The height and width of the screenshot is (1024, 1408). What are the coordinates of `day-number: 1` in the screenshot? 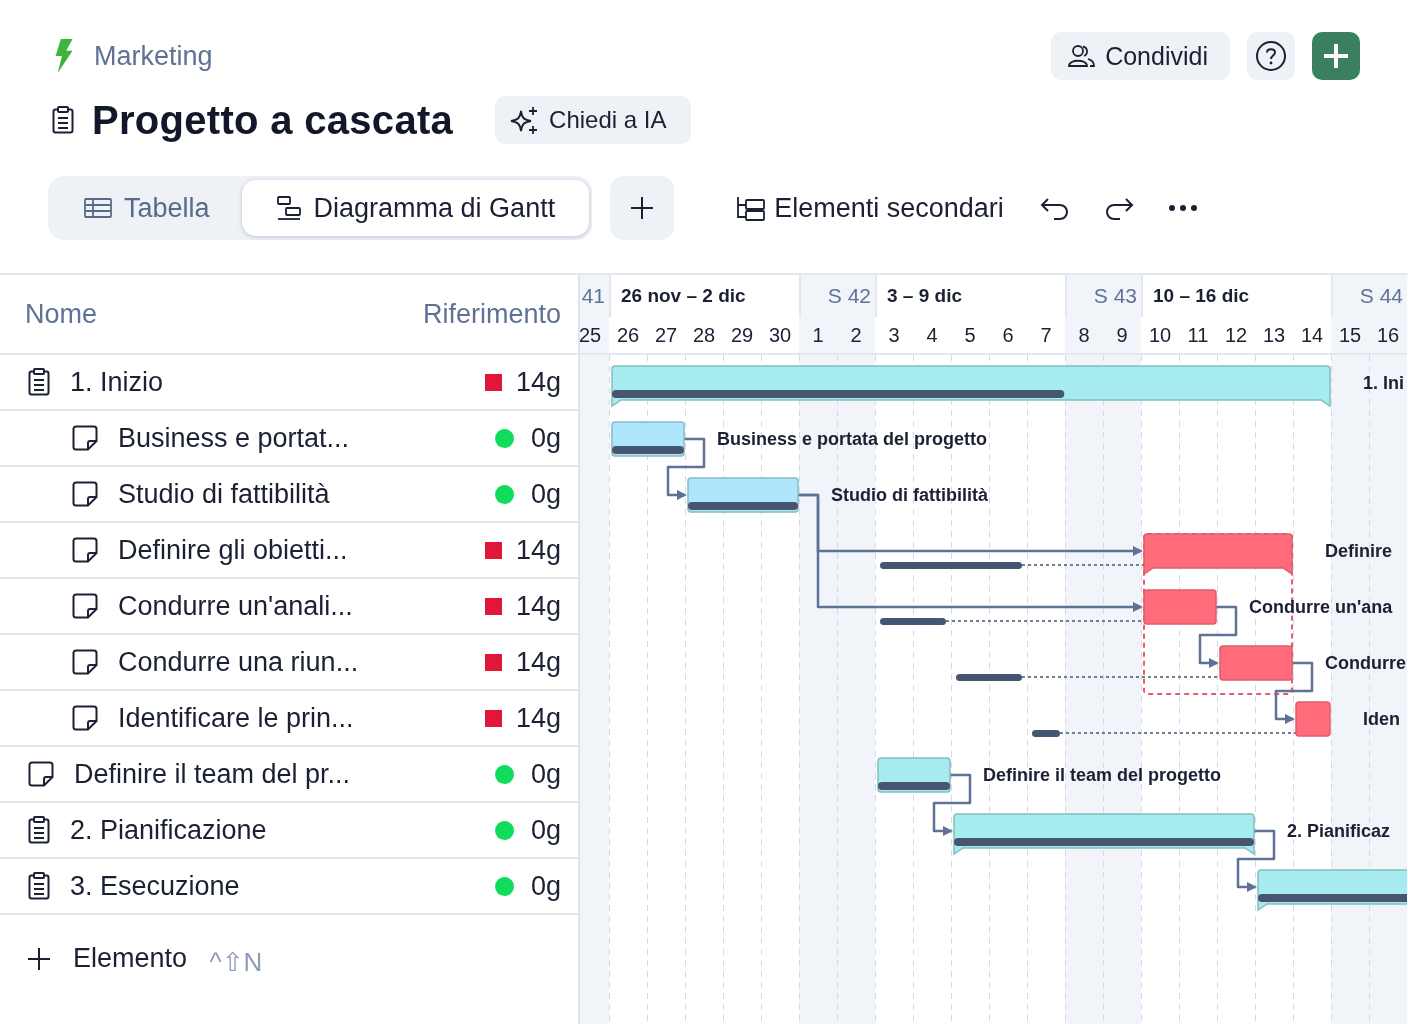 It's located at (818, 335).